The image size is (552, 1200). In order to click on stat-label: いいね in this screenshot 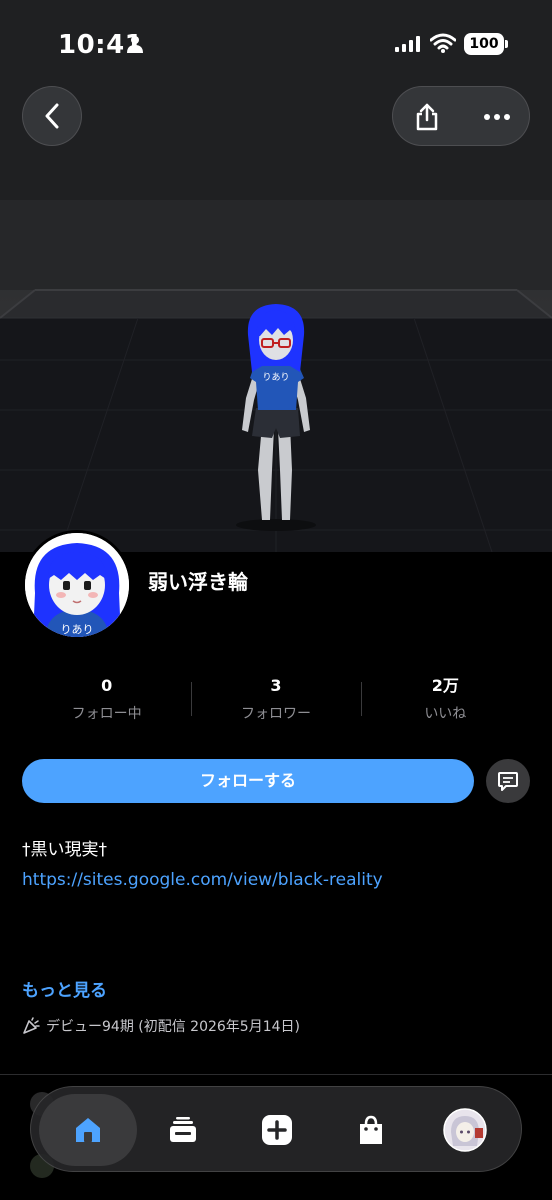, I will do `click(445, 714)`.